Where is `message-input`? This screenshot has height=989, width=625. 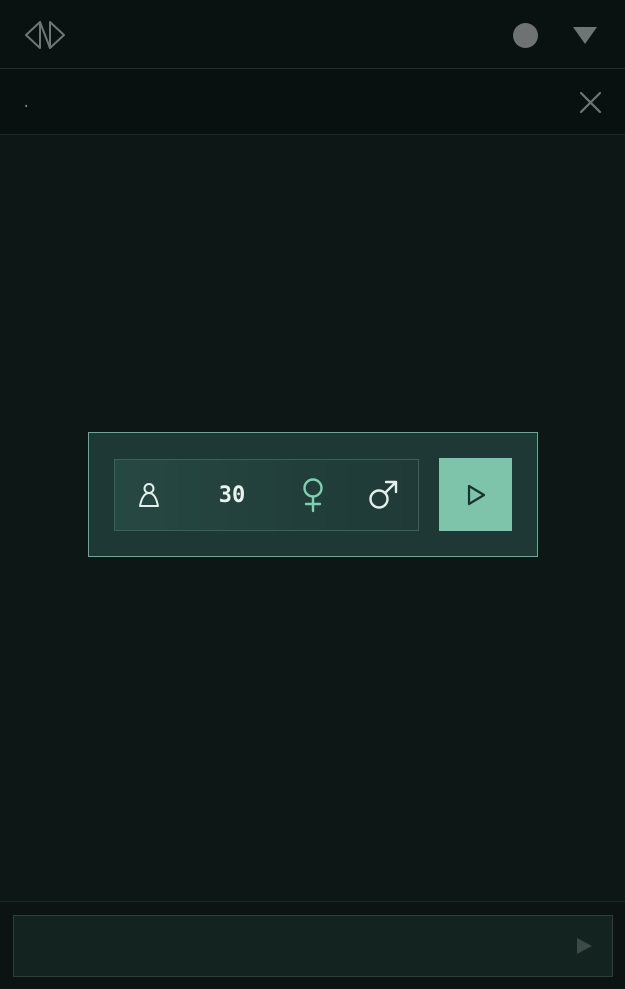 message-input is located at coordinates (313, 946).